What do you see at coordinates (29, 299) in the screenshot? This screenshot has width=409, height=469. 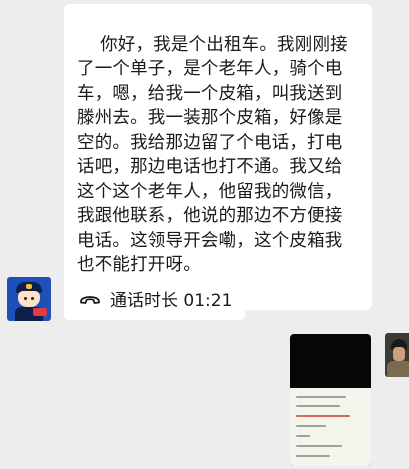 I see `contact-avatar` at bounding box center [29, 299].